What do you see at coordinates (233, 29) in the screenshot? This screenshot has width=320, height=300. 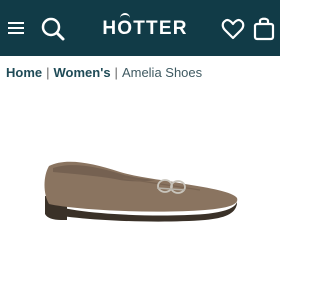 I see `heart-icon` at bounding box center [233, 29].